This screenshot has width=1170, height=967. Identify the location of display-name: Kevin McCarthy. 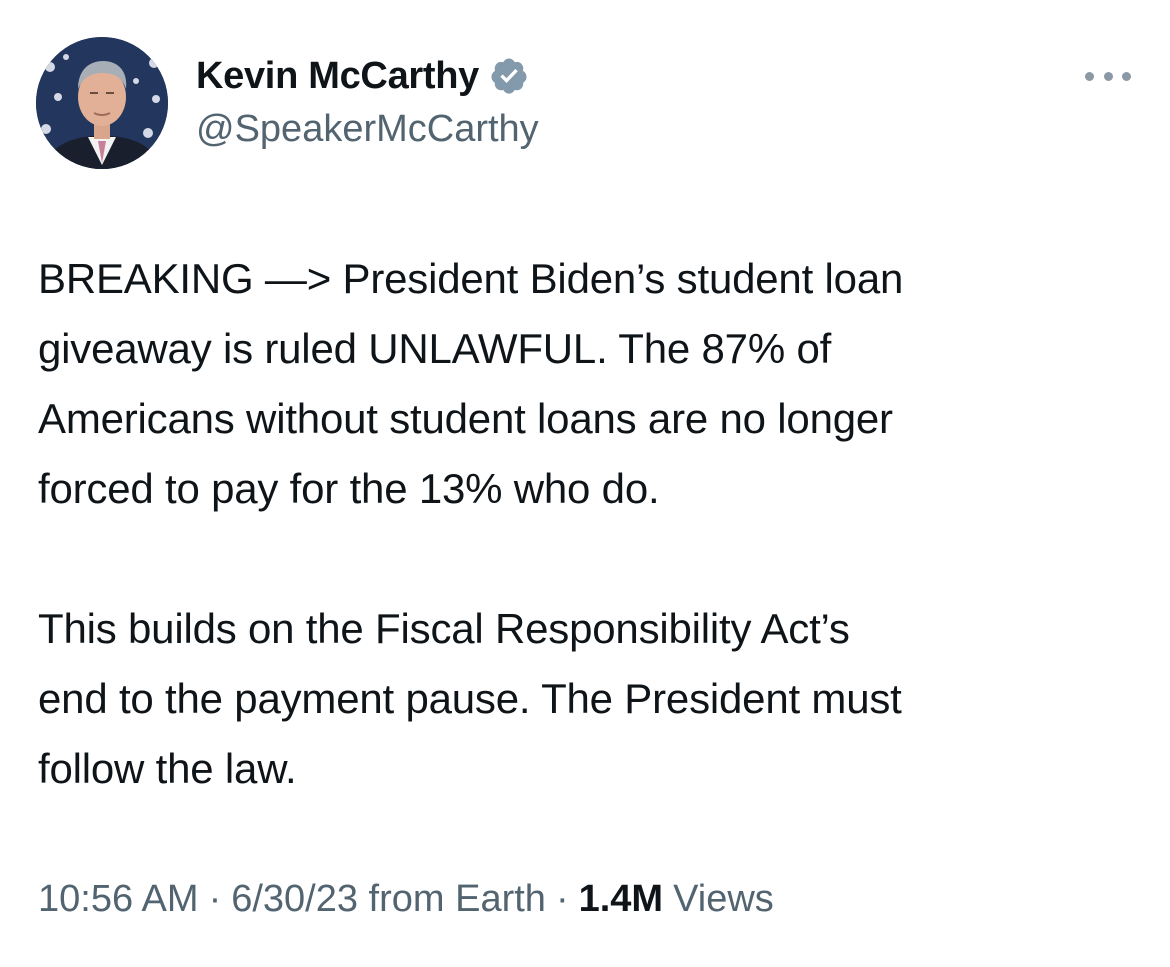
(337, 76).